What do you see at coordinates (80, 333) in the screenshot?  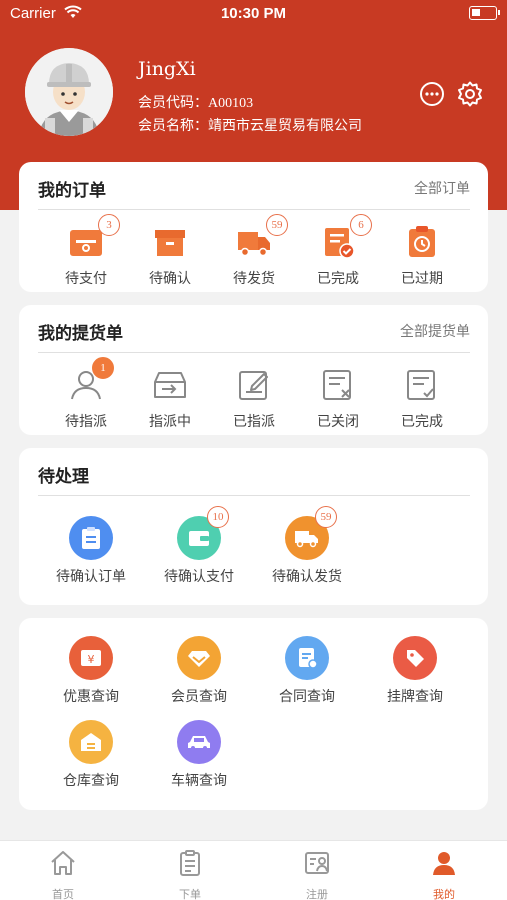 I see `my-pickups-title: 我的提货单` at bounding box center [80, 333].